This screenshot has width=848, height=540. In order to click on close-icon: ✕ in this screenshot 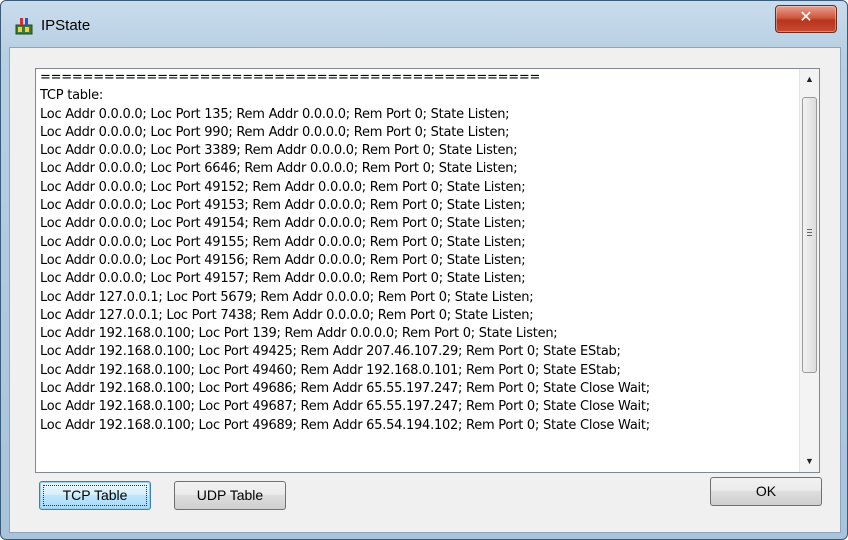, I will do `click(806, 16)`.